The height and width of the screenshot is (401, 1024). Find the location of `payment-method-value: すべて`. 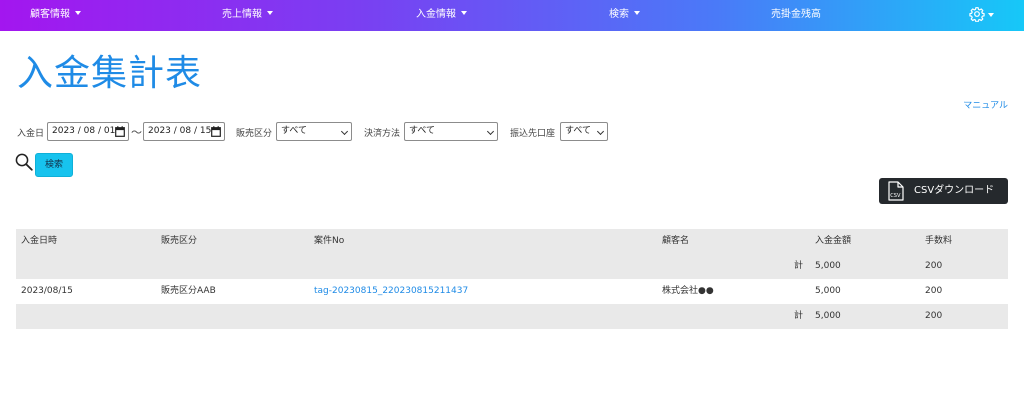

payment-method-value: すべて is located at coordinates (422, 131).